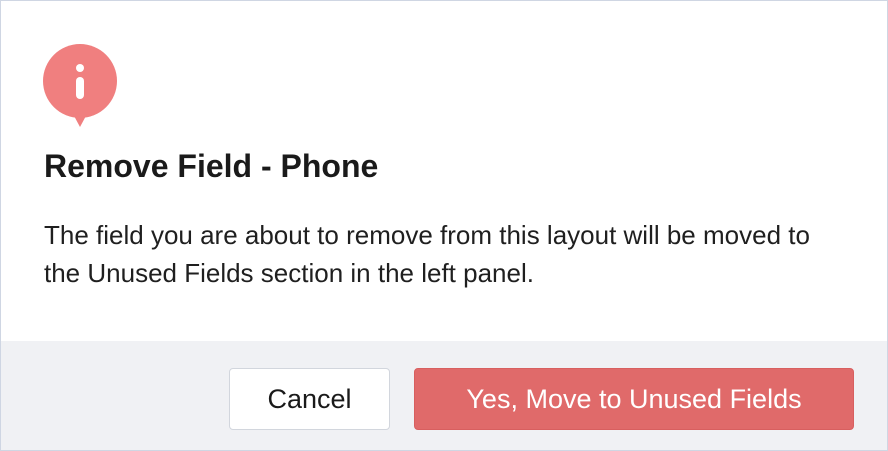  I want to click on info-icon, so click(80, 85).